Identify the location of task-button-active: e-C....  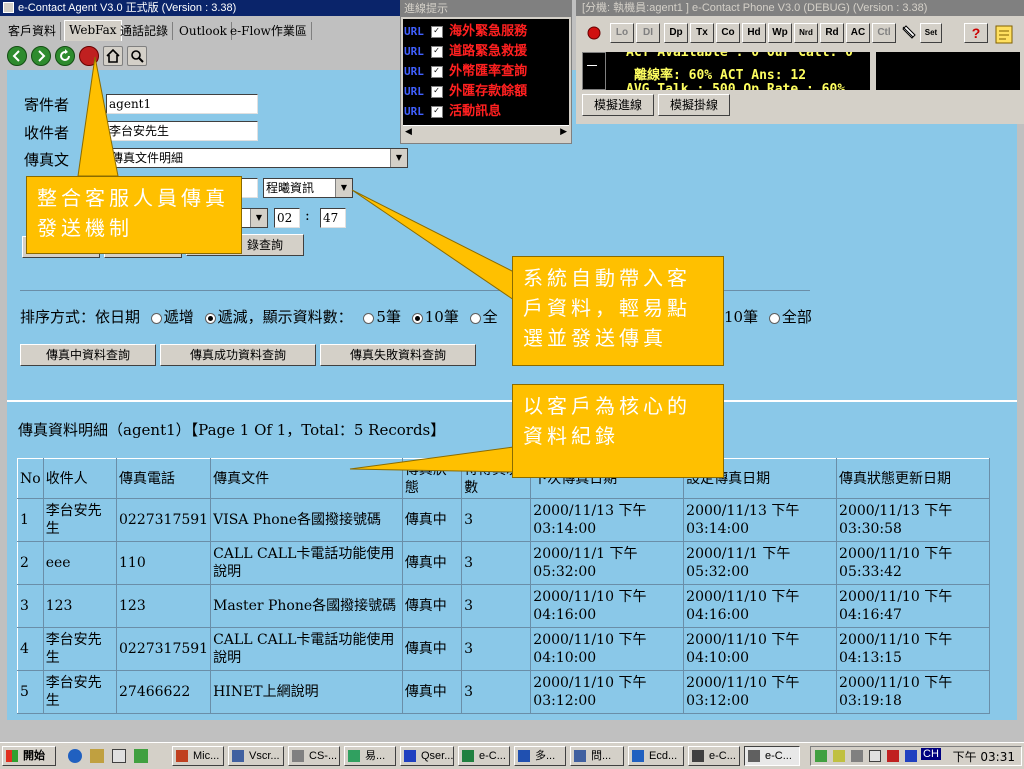
(772, 756).